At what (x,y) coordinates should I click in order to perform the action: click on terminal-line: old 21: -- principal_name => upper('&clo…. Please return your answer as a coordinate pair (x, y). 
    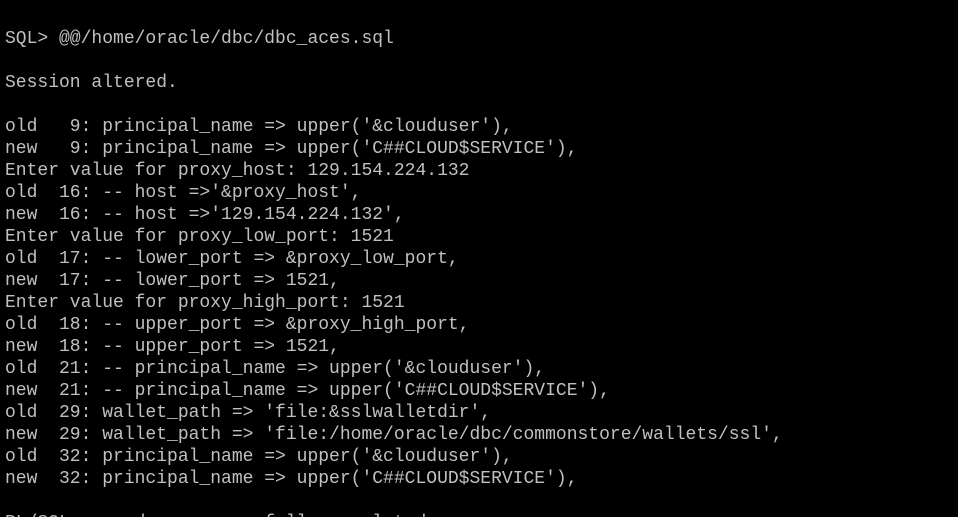
    Looking at the image, I should click on (275, 369).